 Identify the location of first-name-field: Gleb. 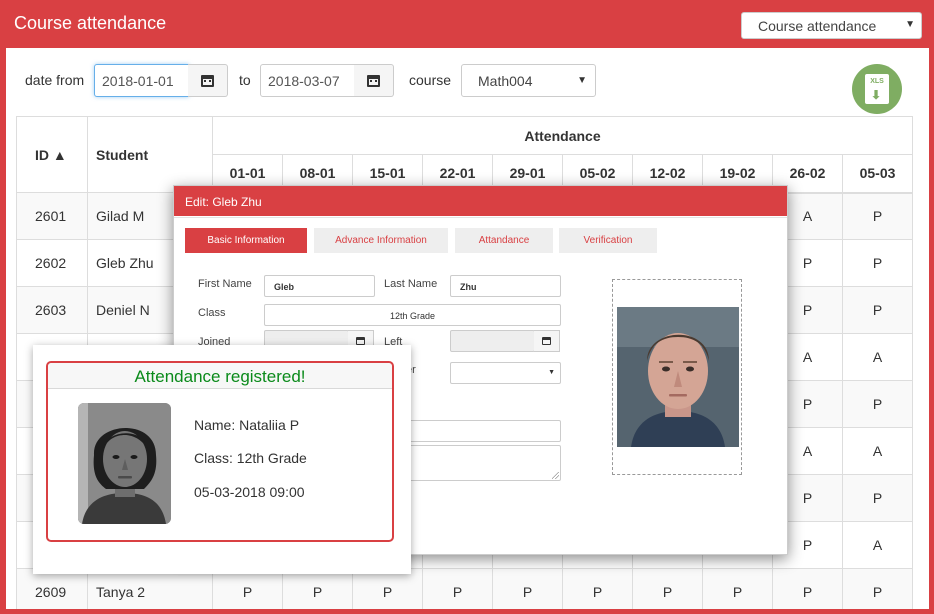
(319, 286).